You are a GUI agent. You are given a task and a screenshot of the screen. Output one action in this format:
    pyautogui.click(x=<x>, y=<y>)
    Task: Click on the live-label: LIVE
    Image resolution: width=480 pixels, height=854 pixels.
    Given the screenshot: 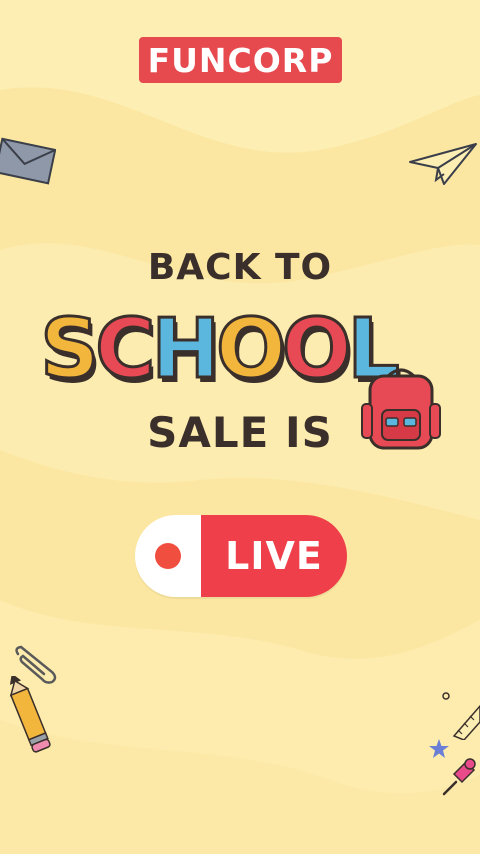 What is the action you would take?
    pyautogui.click(x=274, y=556)
    